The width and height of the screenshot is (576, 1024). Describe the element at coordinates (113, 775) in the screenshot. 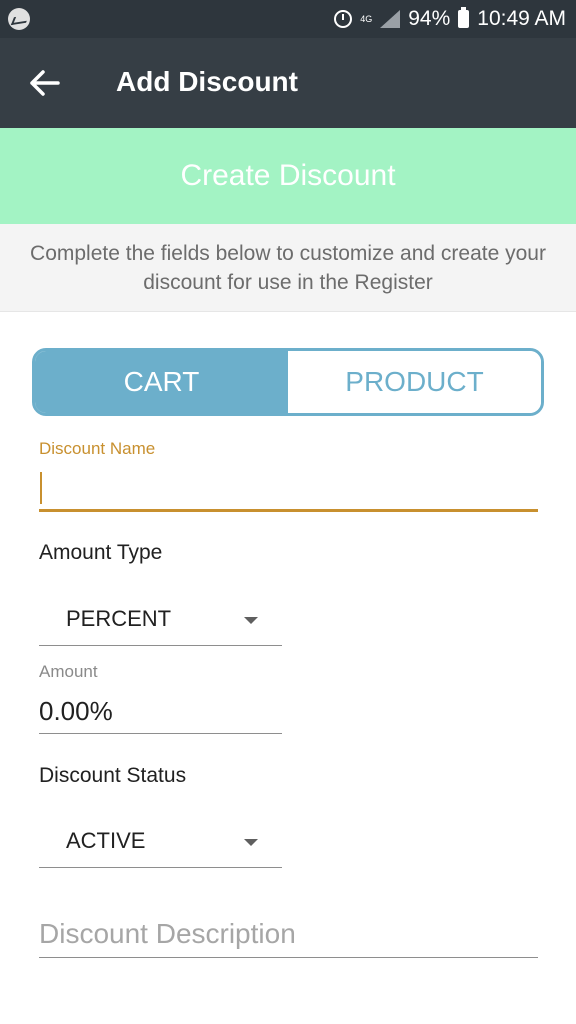

I see `discount-status-label: Discount Status` at that location.